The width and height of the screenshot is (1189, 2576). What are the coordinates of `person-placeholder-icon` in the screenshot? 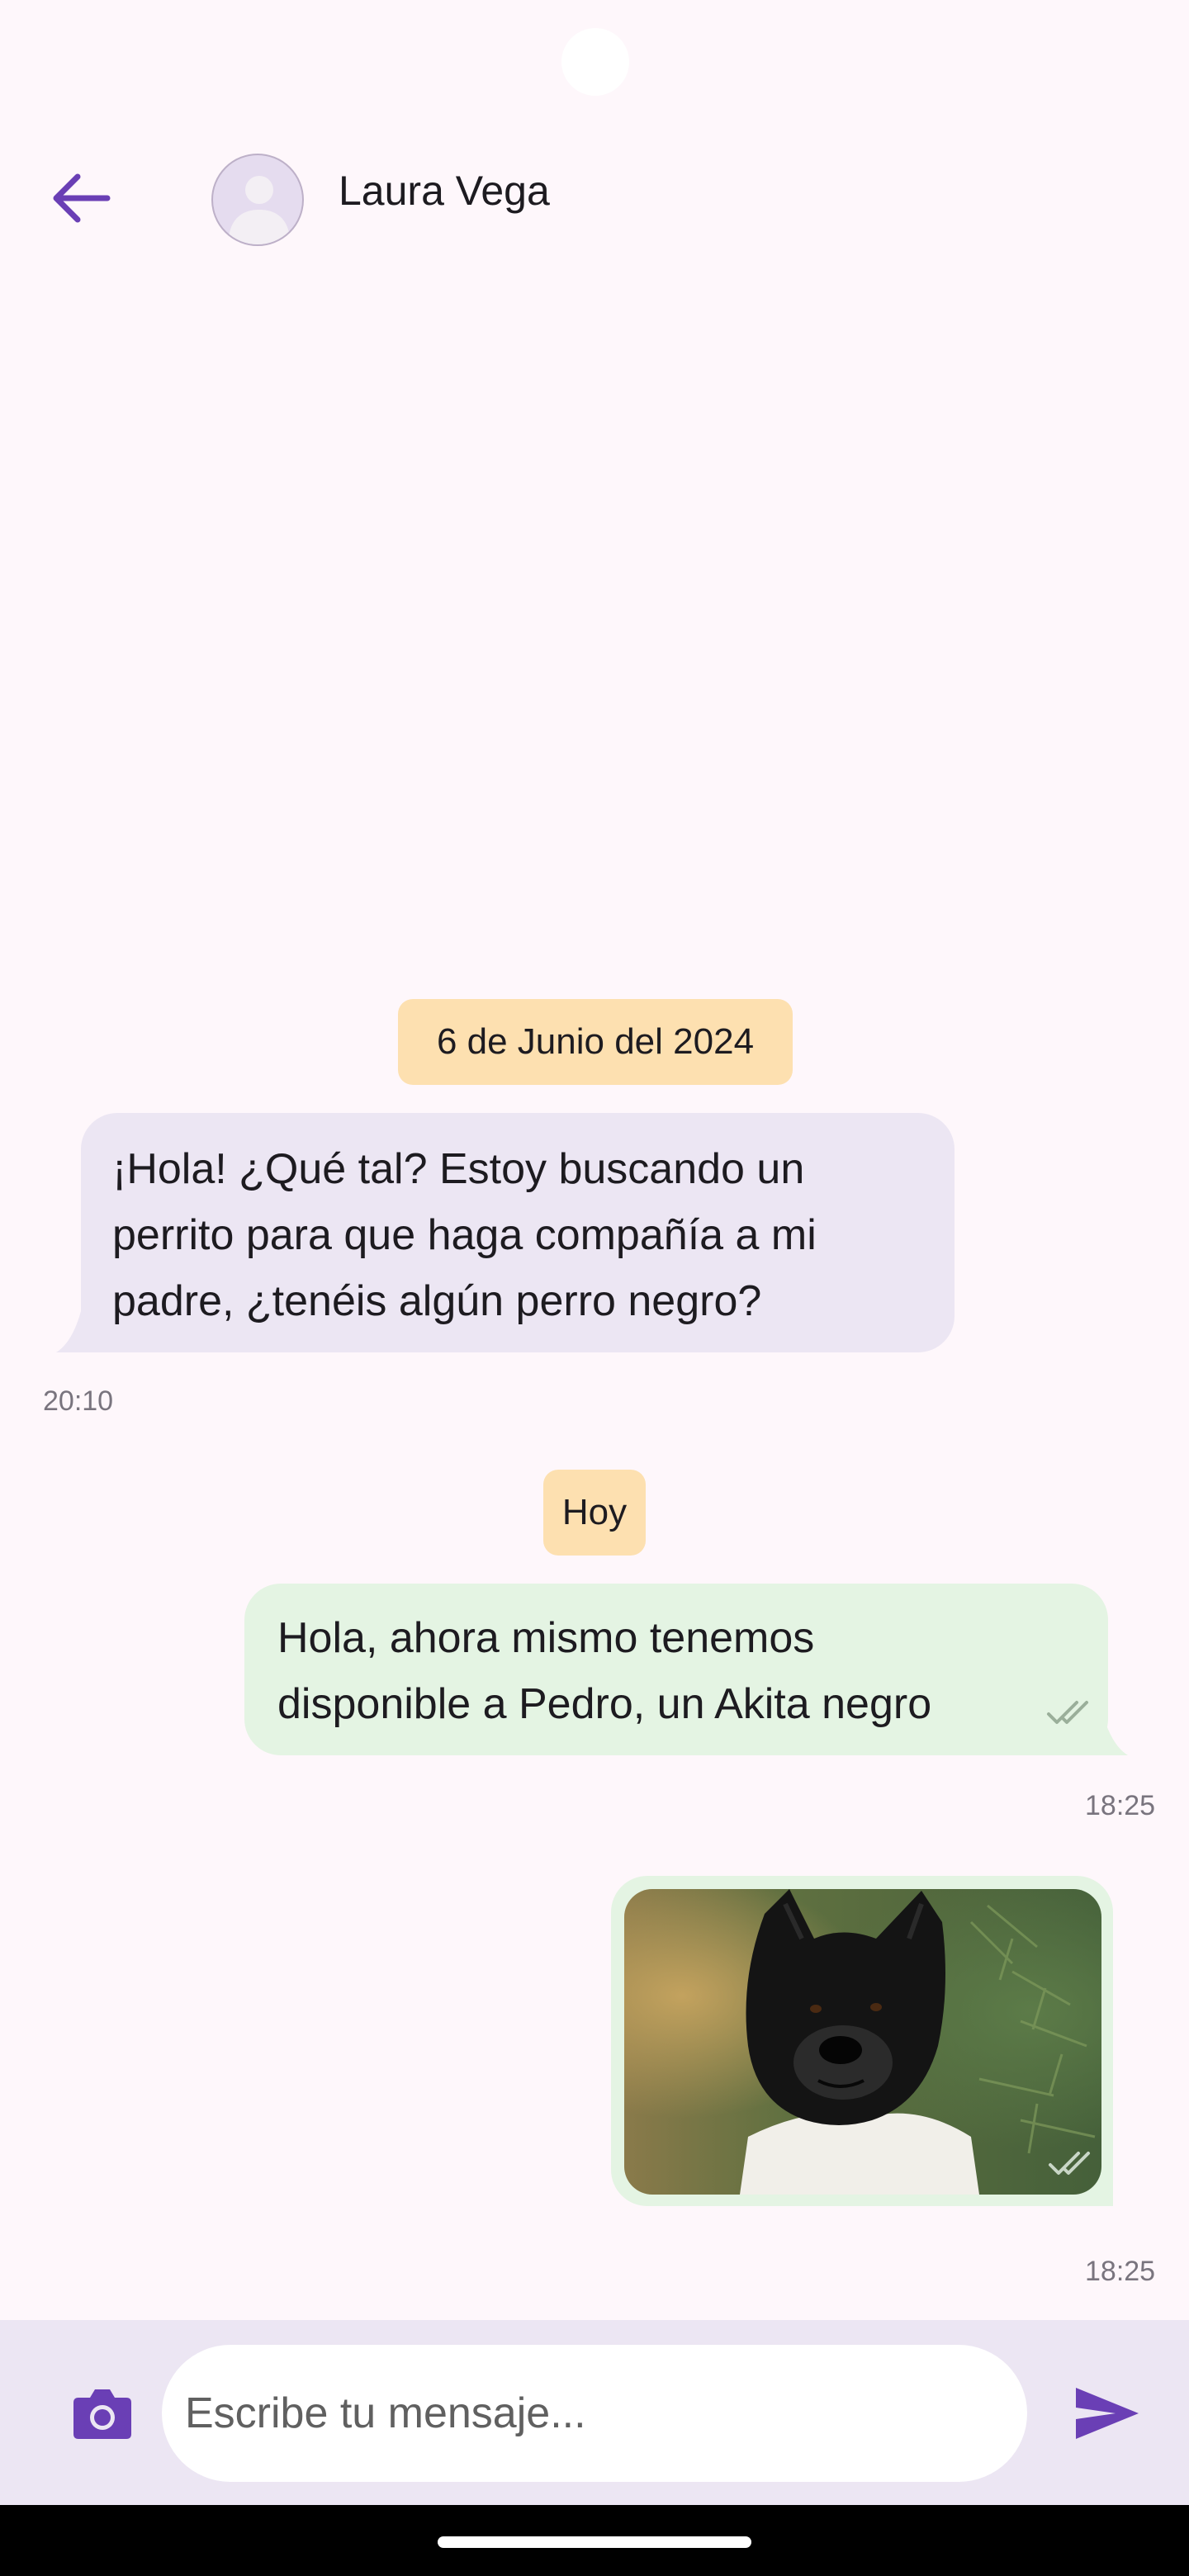 It's located at (259, 210).